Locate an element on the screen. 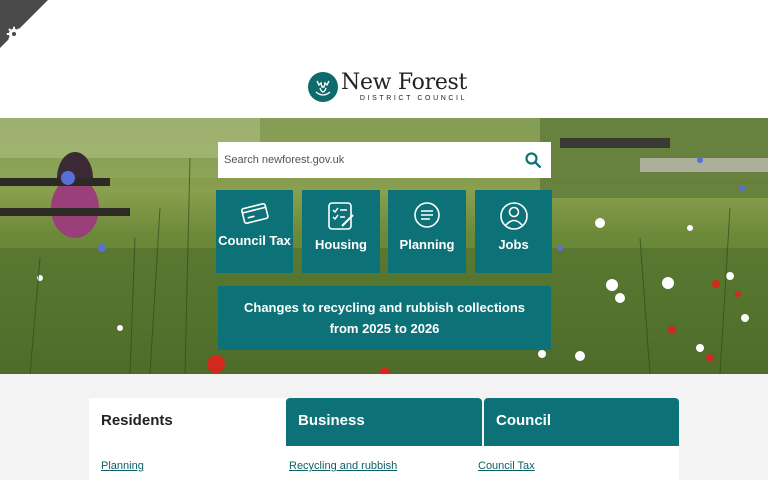 Image resolution: width=768 pixels, height=480 pixels. card-icon is located at coordinates (254, 213).